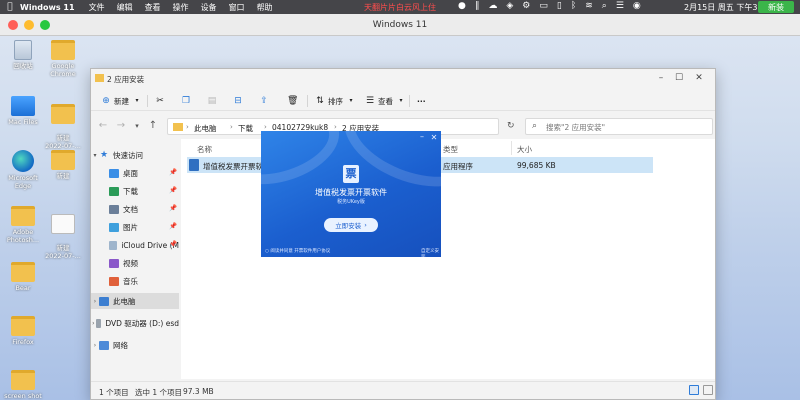 The height and width of the screenshot is (400, 800). Describe the element at coordinates (204, 149) in the screenshot. I see `column-header-name: 名称` at that location.